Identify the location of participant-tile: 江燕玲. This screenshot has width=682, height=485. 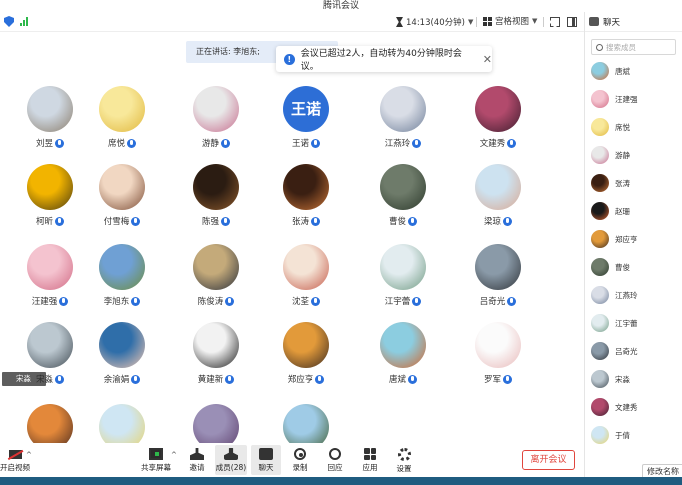
(403, 117).